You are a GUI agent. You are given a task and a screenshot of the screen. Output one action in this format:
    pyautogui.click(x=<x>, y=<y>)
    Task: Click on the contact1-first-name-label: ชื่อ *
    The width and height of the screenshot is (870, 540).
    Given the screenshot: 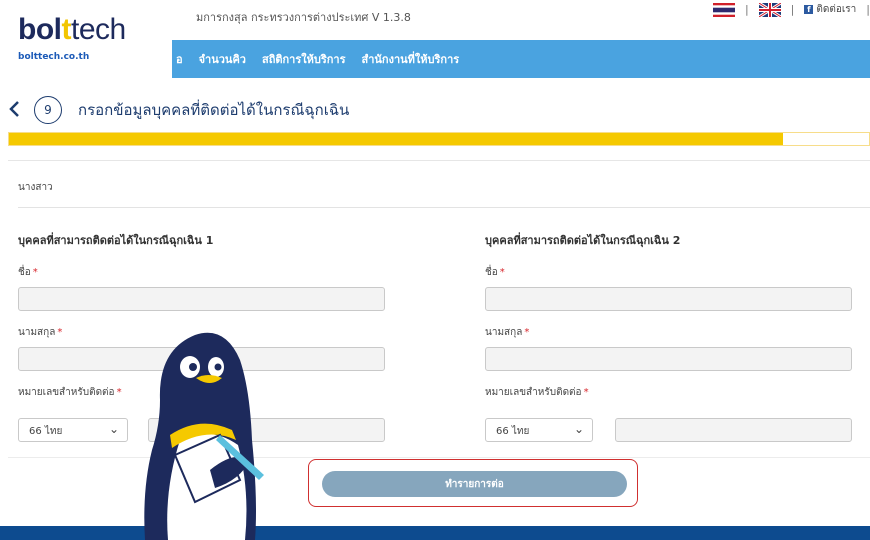 What is the action you would take?
    pyautogui.click(x=28, y=272)
    